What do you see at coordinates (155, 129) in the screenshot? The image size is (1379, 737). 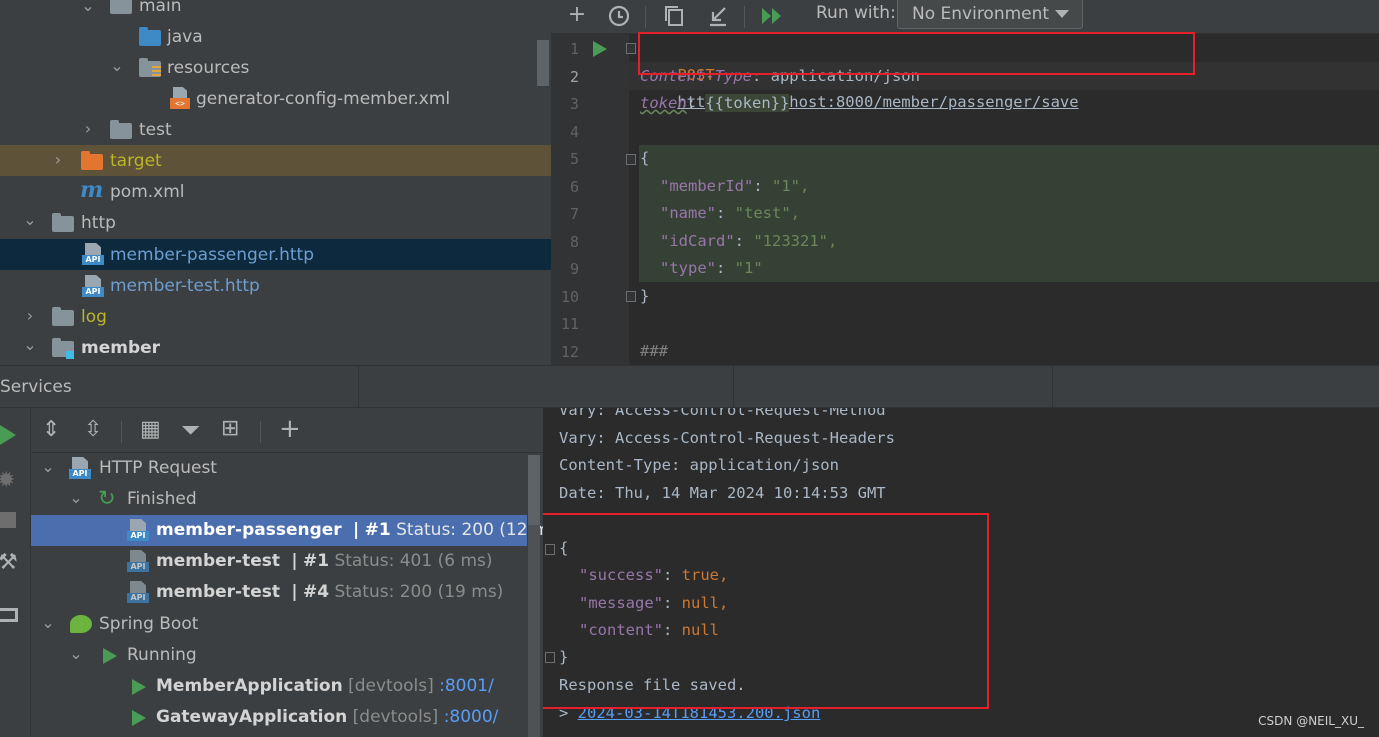 I see `tree-item-label: test` at bounding box center [155, 129].